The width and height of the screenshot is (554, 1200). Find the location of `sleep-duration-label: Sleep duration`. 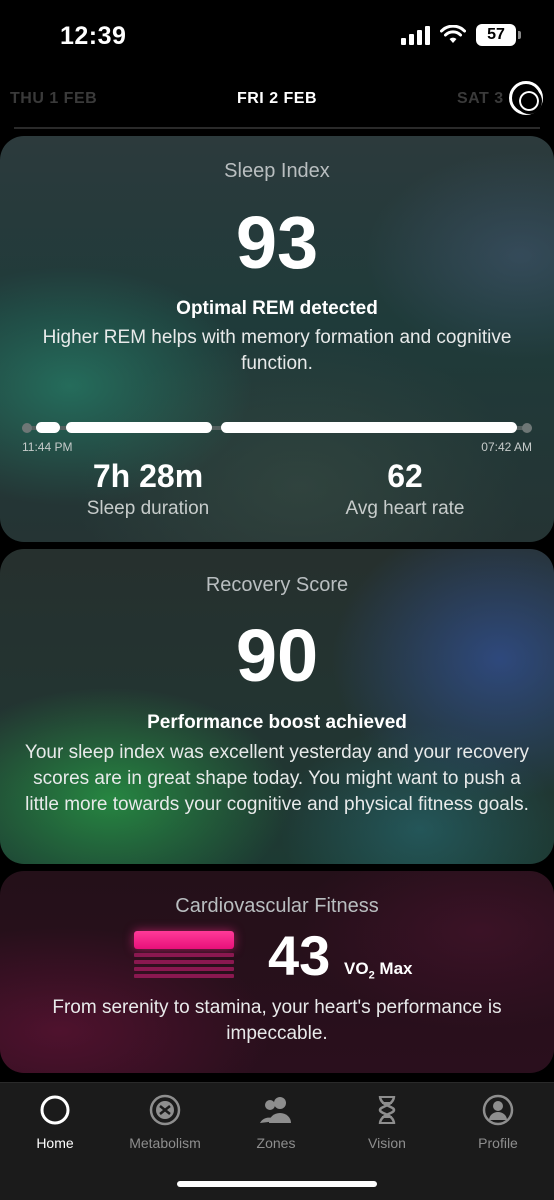

sleep-duration-label: Sleep duration is located at coordinates (148, 508).